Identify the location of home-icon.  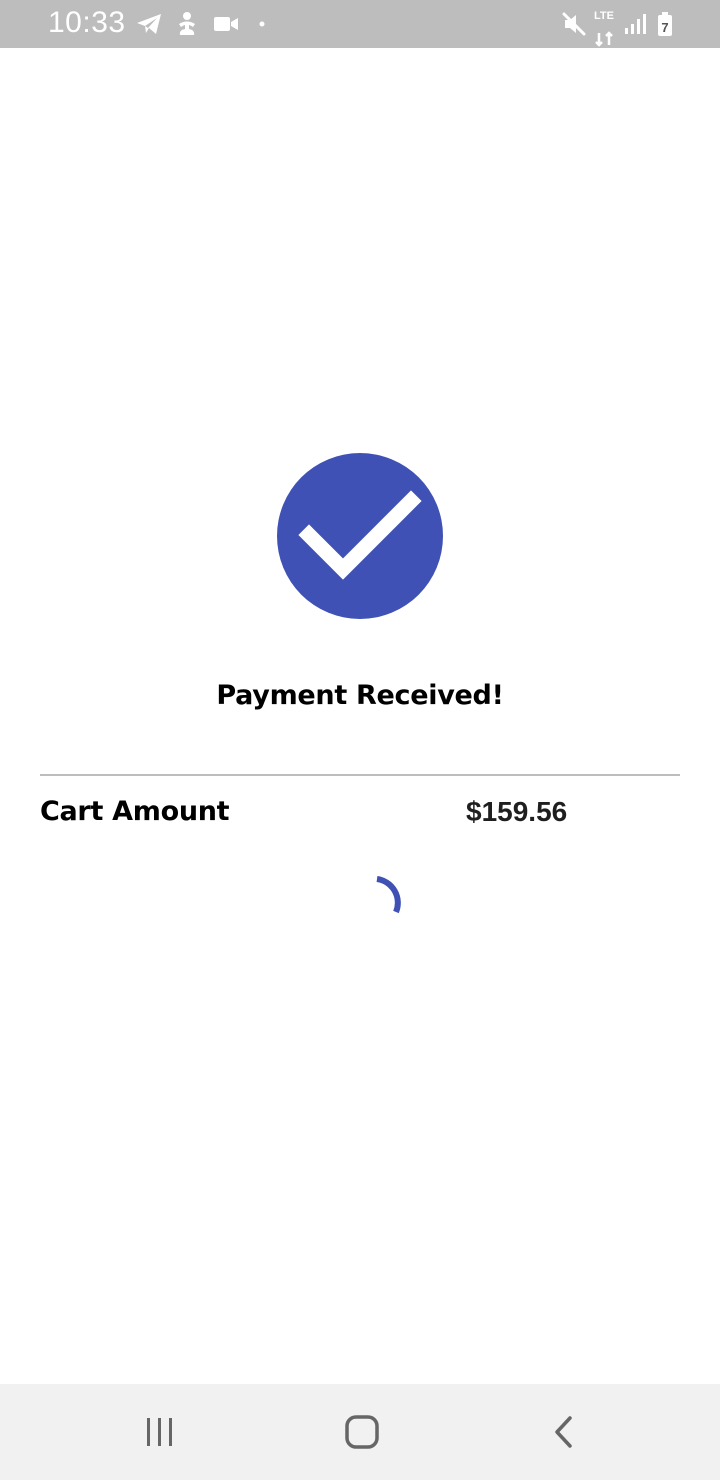
(362, 1432).